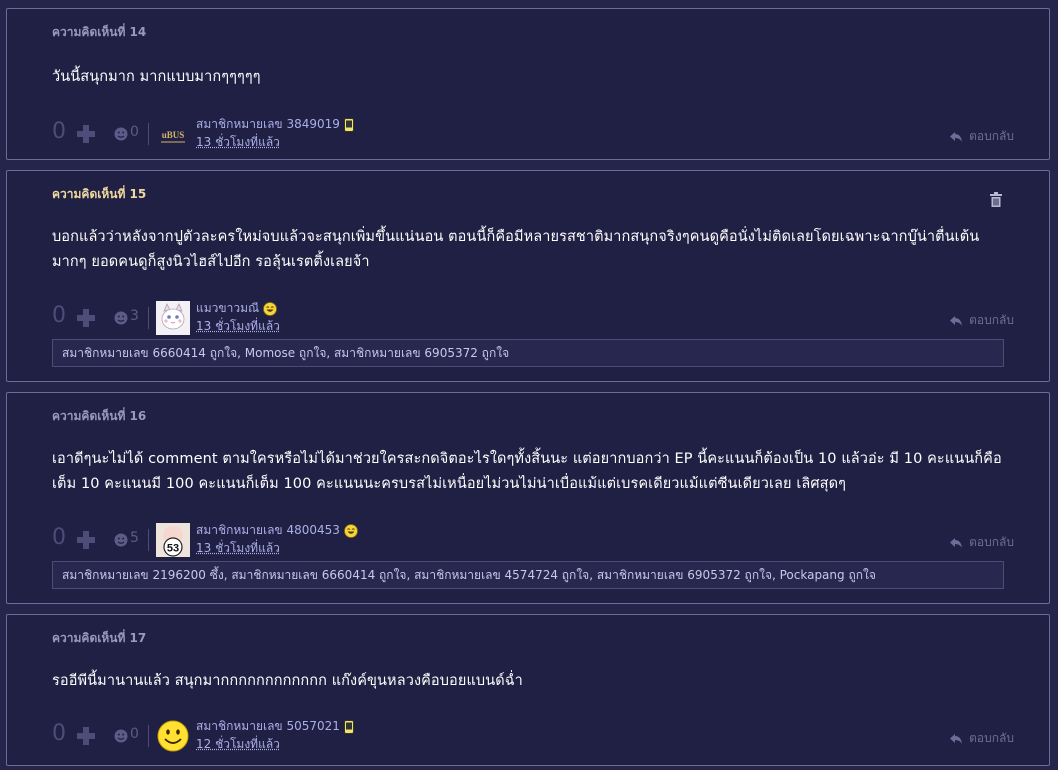 This screenshot has width=1058, height=770. Describe the element at coordinates (227, 308) in the screenshot. I see `author-name-text: แมวขาวมณี` at that location.